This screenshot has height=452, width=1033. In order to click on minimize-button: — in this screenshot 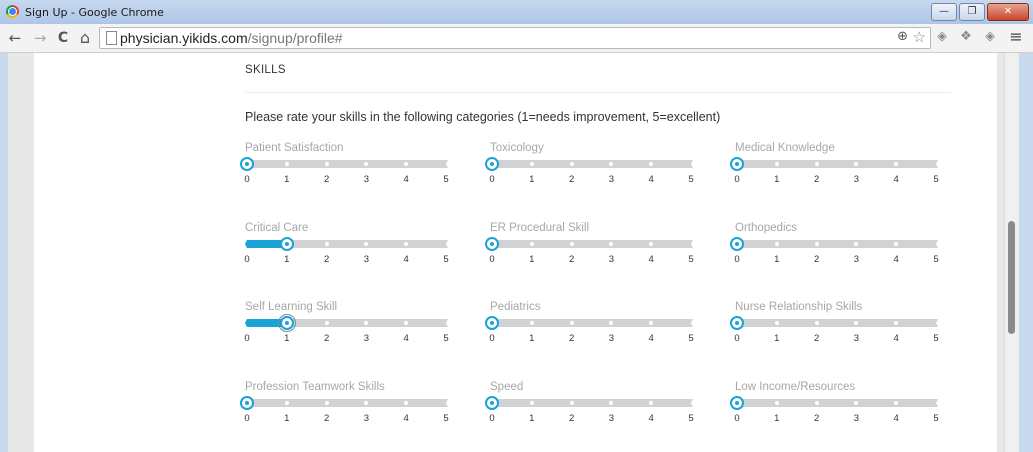, I will do `click(944, 12)`.